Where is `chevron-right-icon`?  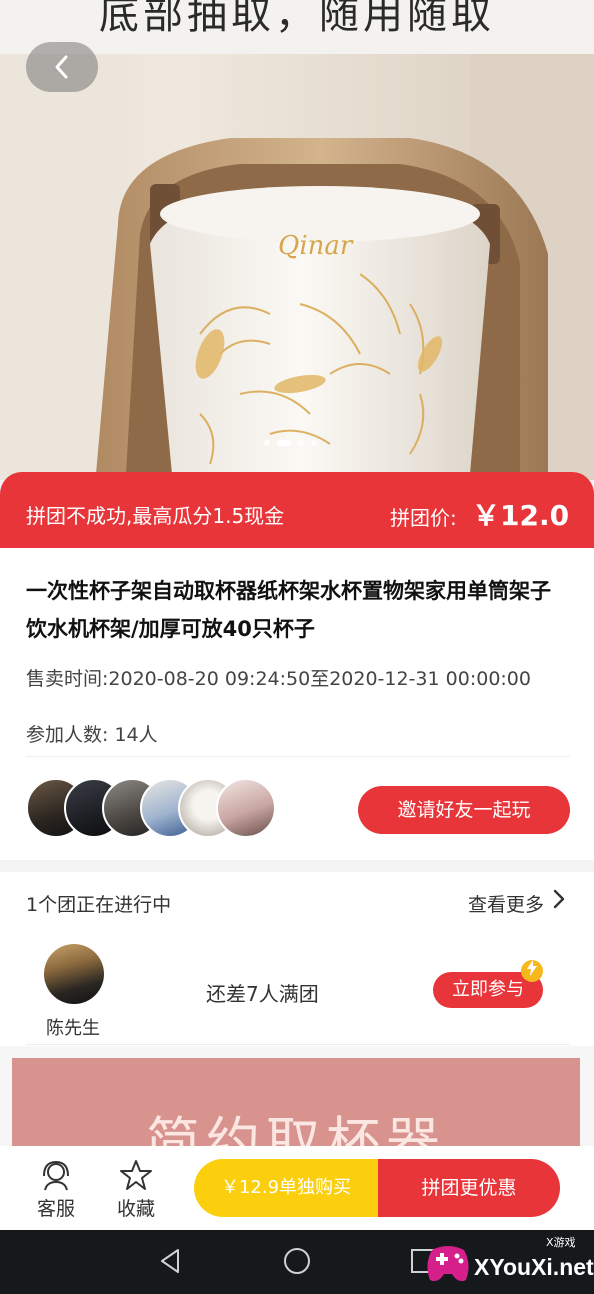 chevron-right-icon is located at coordinates (559, 901).